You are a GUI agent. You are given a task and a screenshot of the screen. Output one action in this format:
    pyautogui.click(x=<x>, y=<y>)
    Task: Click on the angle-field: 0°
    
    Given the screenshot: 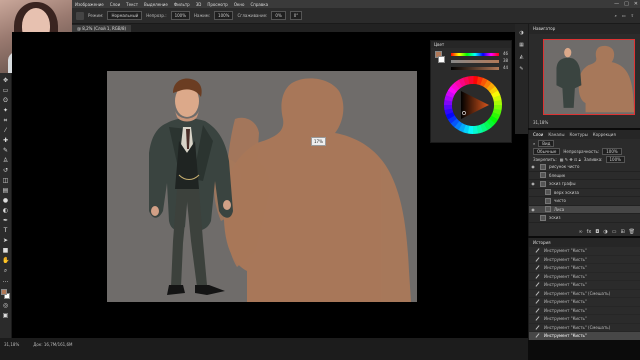 What is the action you would take?
    pyautogui.click(x=296, y=15)
    